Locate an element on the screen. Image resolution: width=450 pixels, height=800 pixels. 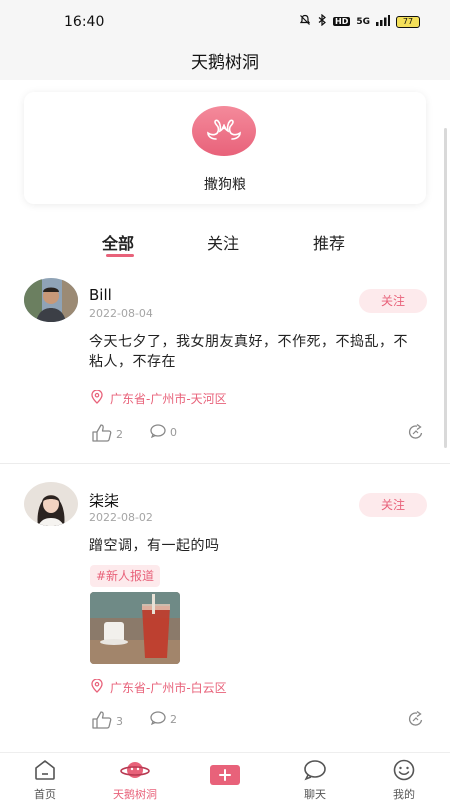
topic-tag: #新人报道 is located at coordinates (125, 576).